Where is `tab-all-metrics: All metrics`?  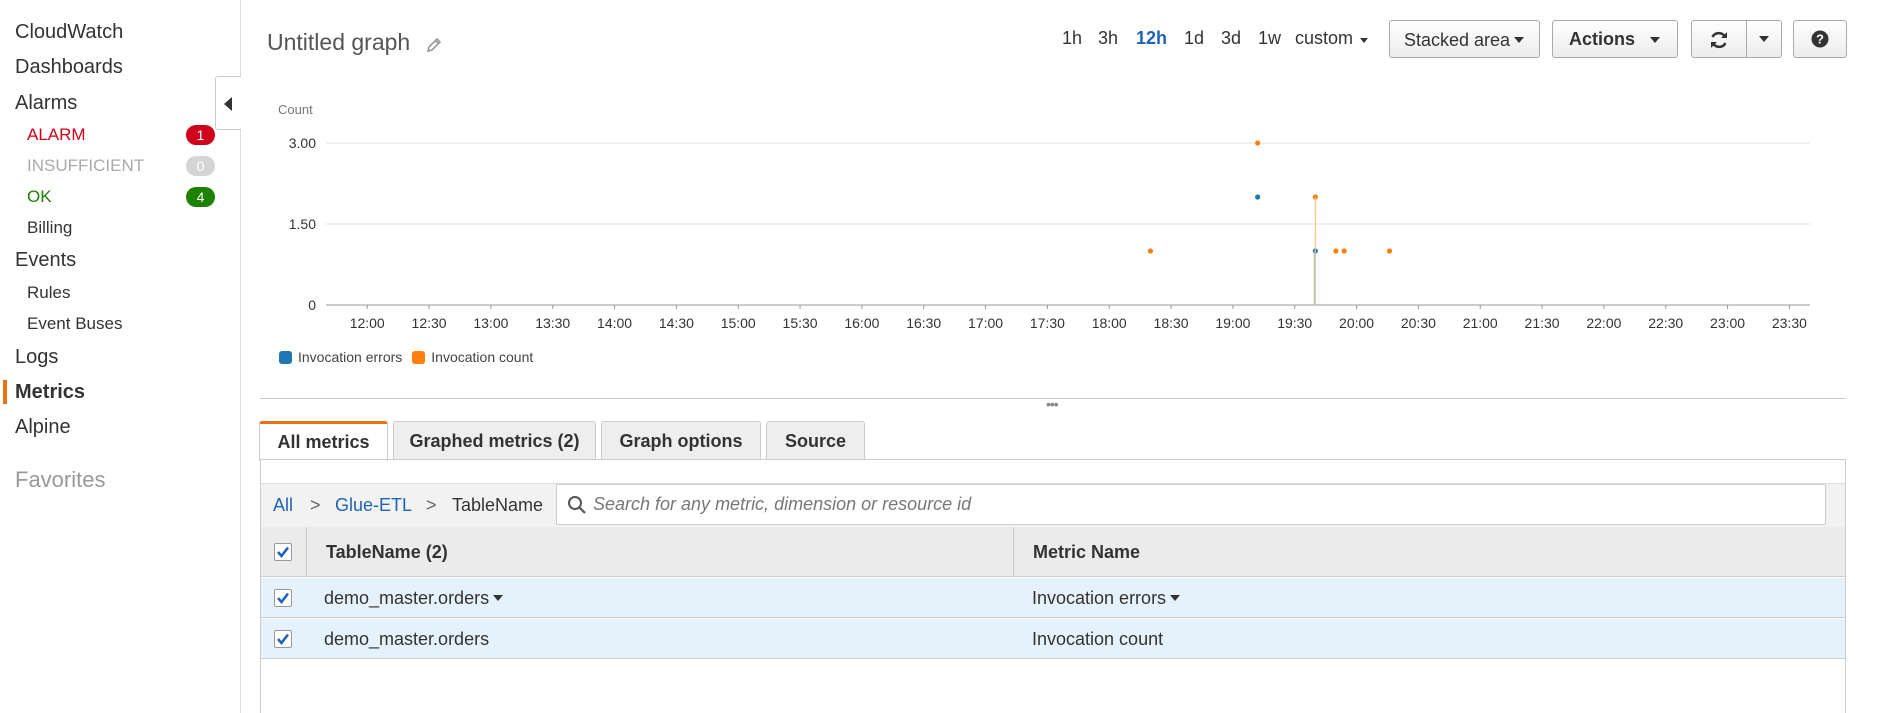 tab-all-metrics: All metrics is located at coordinates (323, 441).